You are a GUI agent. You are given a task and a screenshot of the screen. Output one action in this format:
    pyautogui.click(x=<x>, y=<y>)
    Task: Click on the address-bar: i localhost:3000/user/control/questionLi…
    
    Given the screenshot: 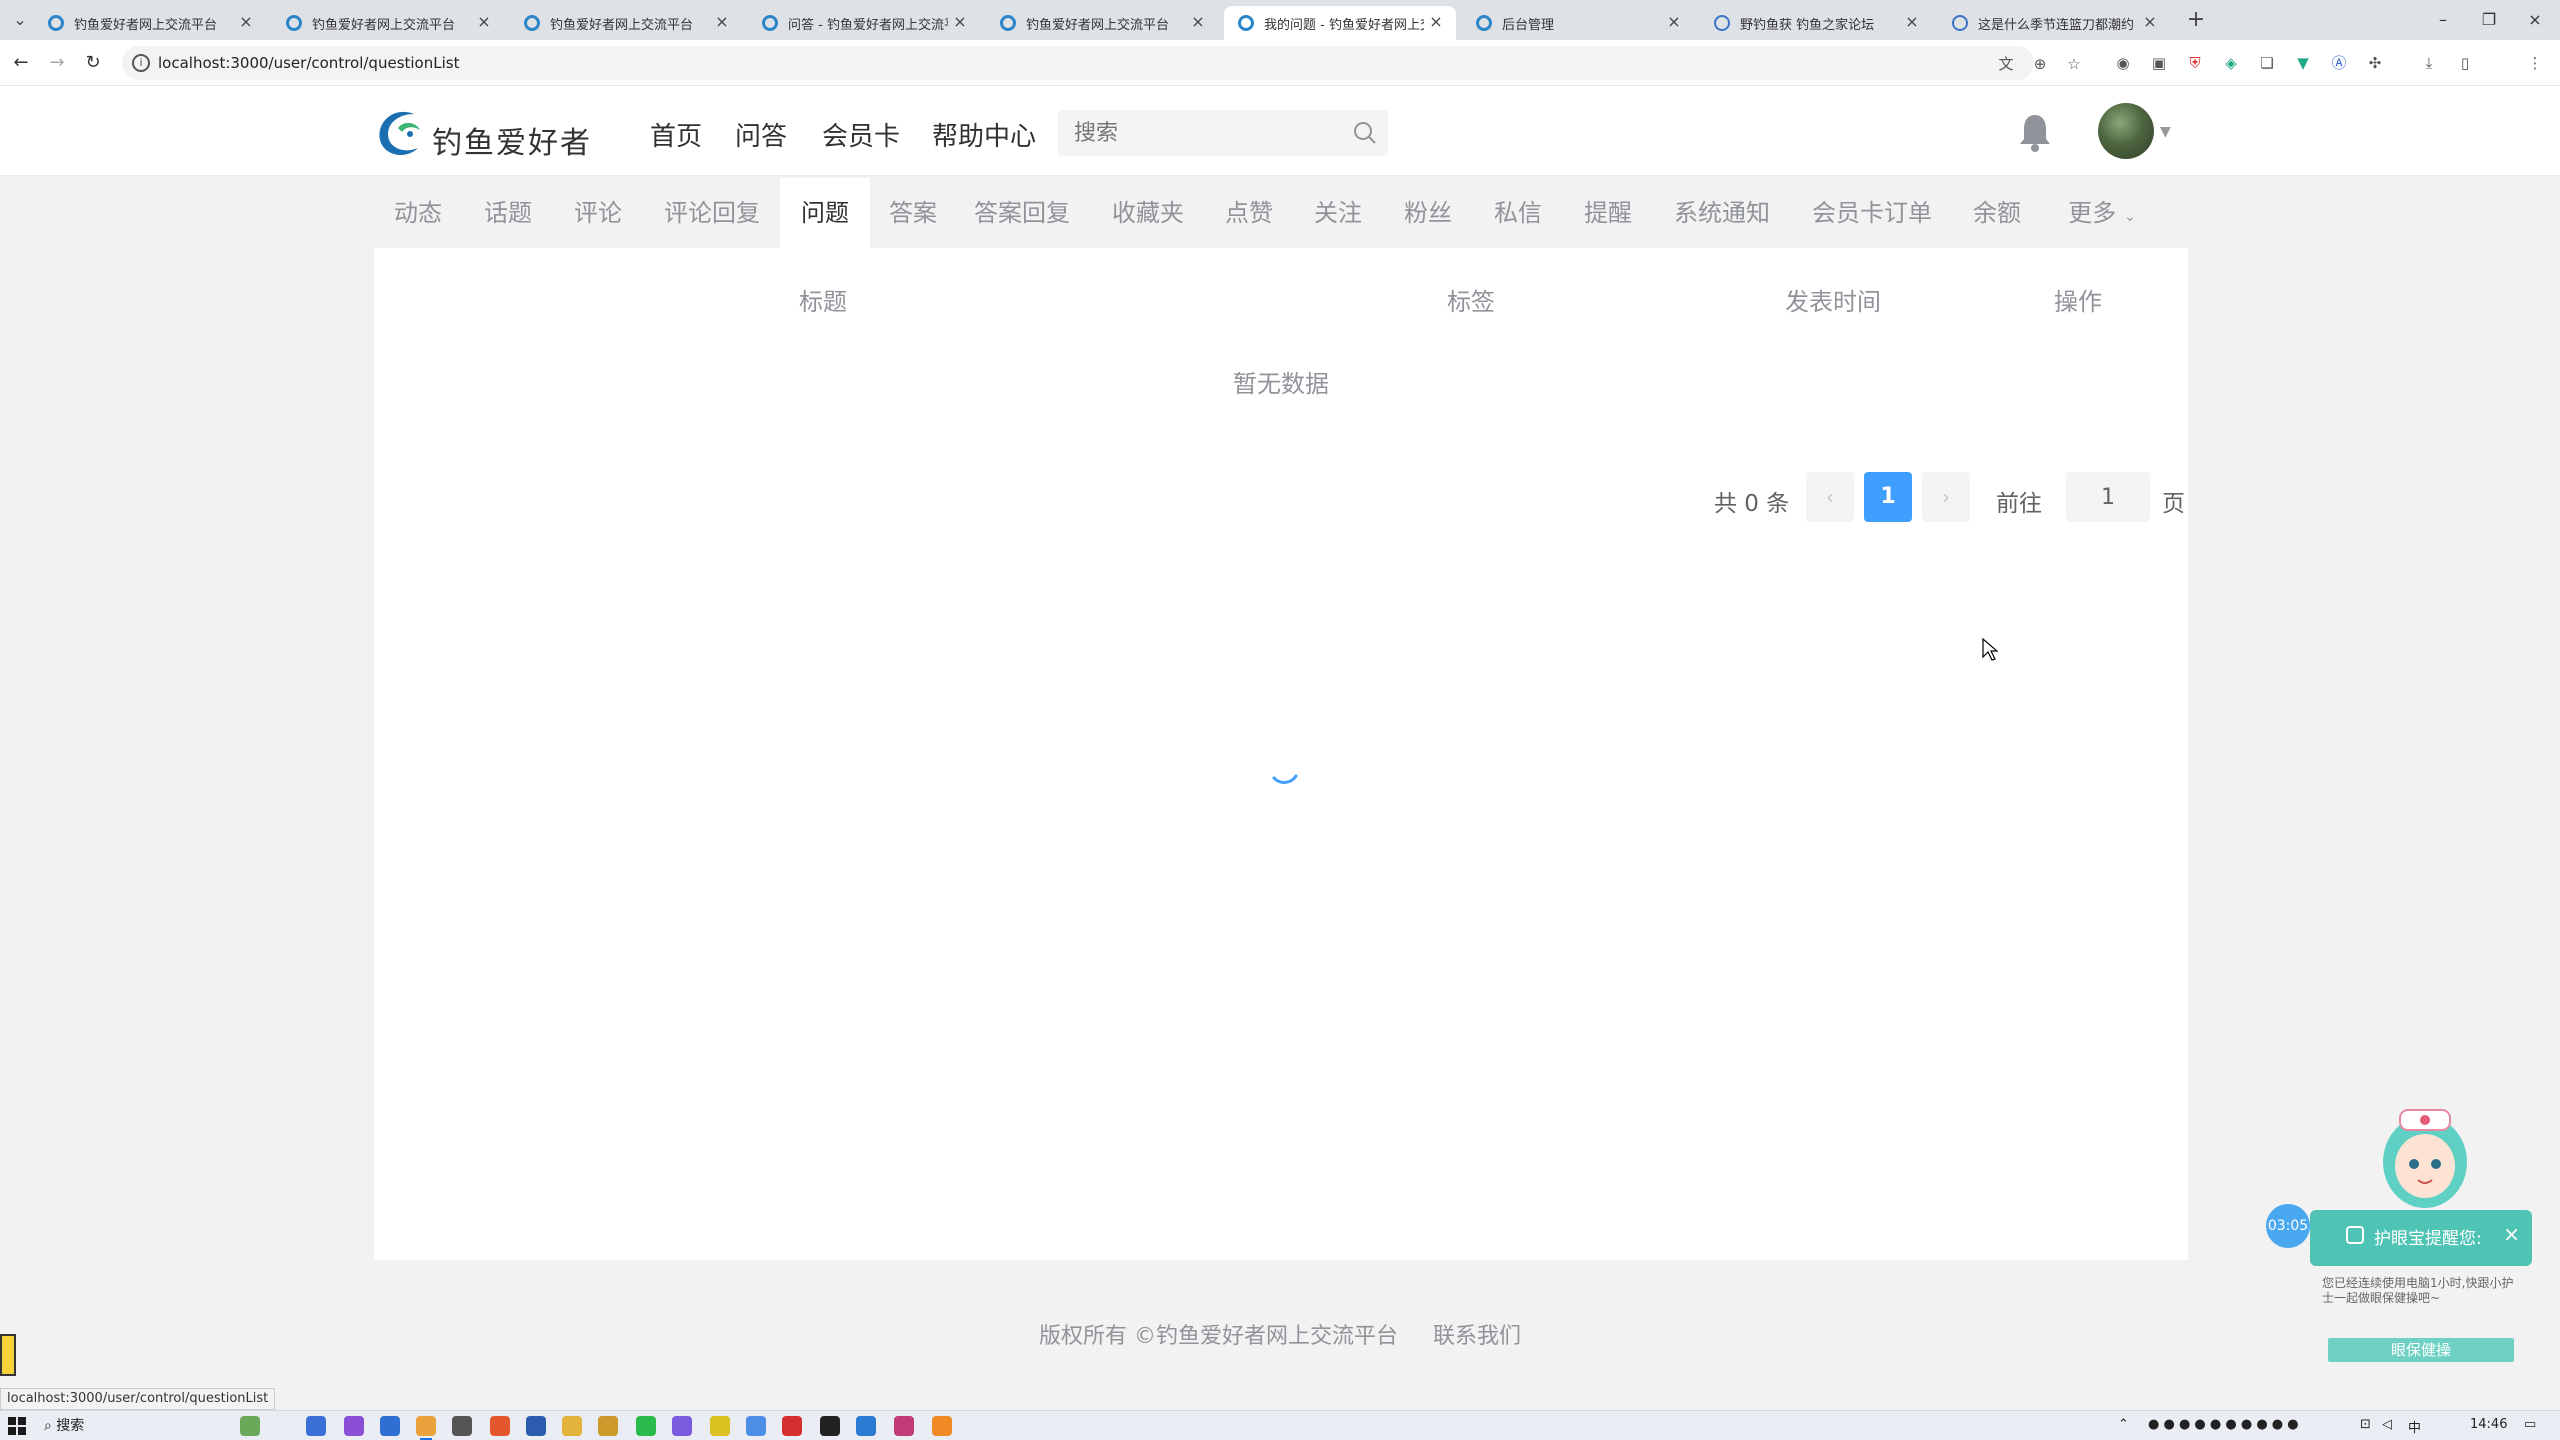 What is the action you would take?
    pyautogui.click(x=1101, y=63)
    